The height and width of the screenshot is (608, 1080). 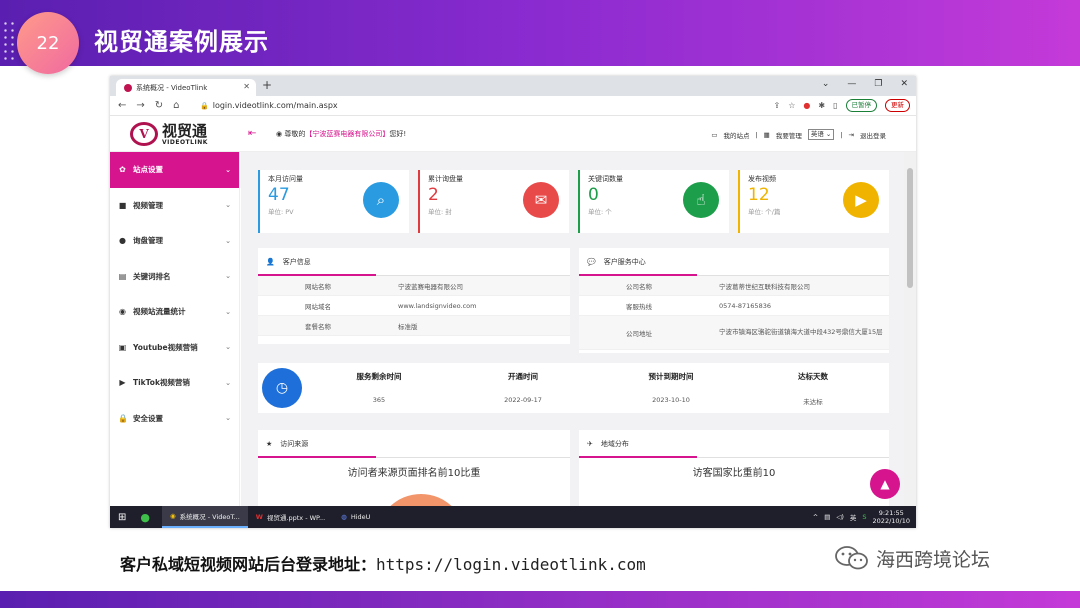 I want to click on reload-icon: ↻, so click(x=159, y=105).